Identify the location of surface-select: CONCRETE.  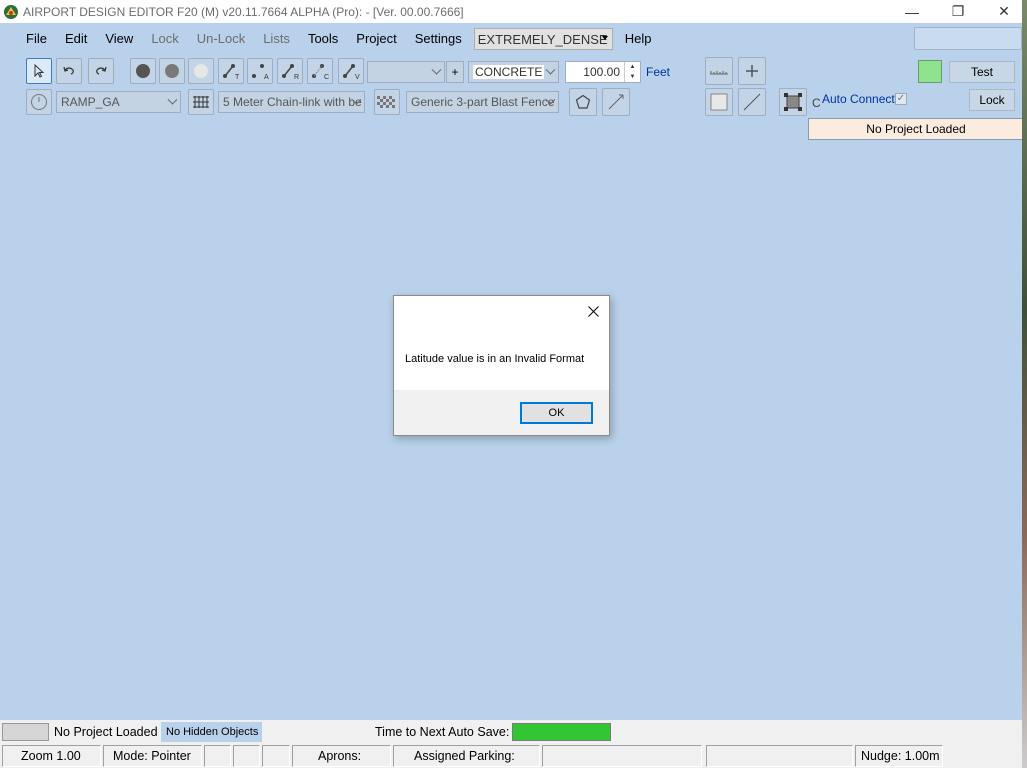
(513, 72).